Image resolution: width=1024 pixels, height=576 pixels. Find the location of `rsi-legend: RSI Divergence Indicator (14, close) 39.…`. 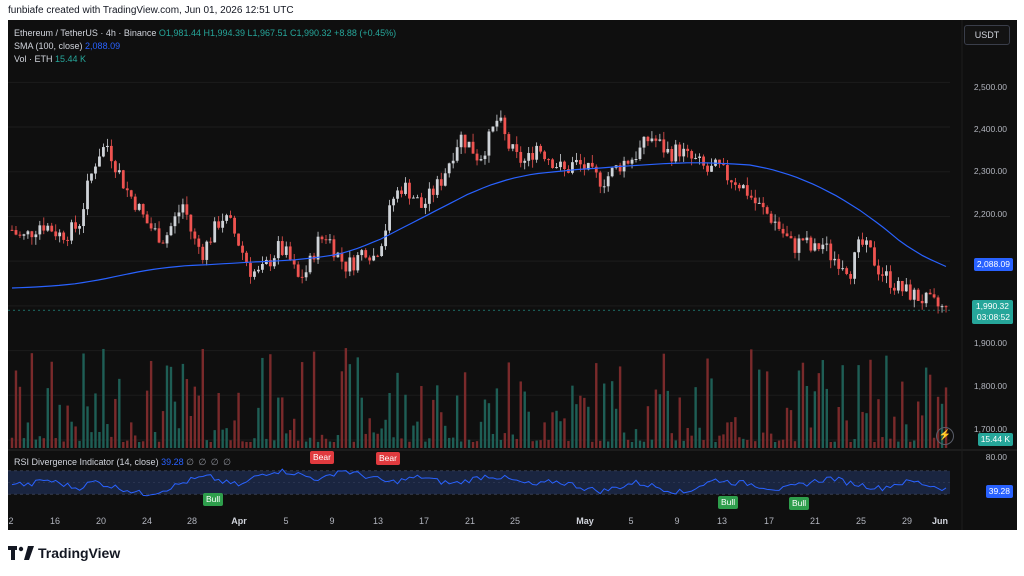

rsi-legend: RSI Divergence Indicator (14, close) 39.… is located at coordinates (123, 462).